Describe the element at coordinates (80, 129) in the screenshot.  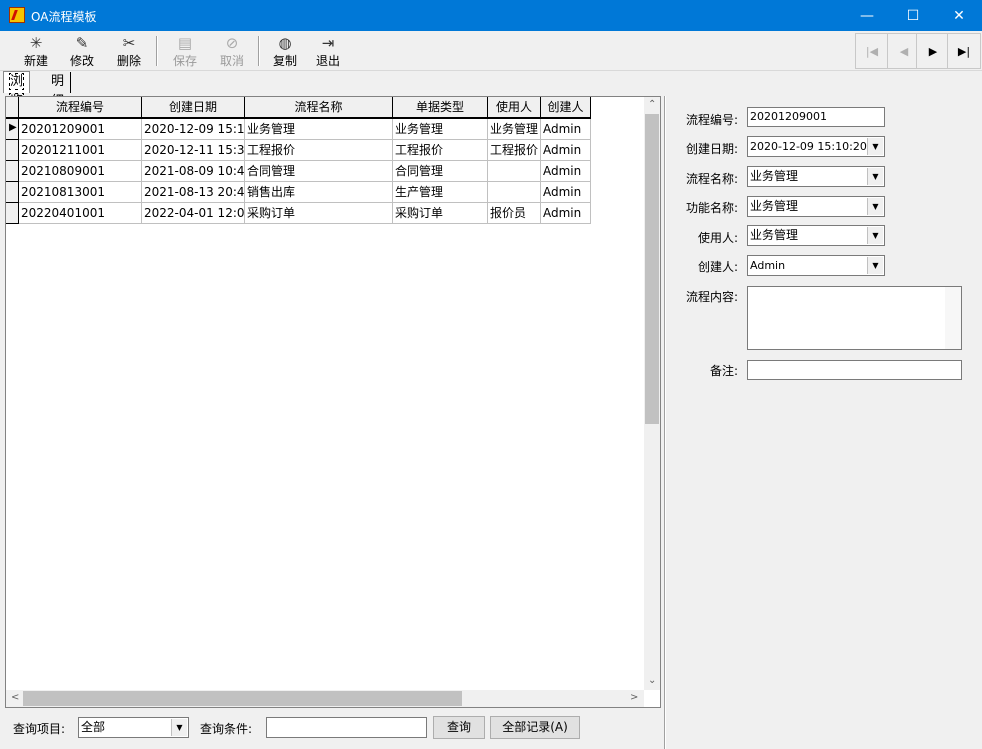
I see `grid-cell: 20201209001` at that location.